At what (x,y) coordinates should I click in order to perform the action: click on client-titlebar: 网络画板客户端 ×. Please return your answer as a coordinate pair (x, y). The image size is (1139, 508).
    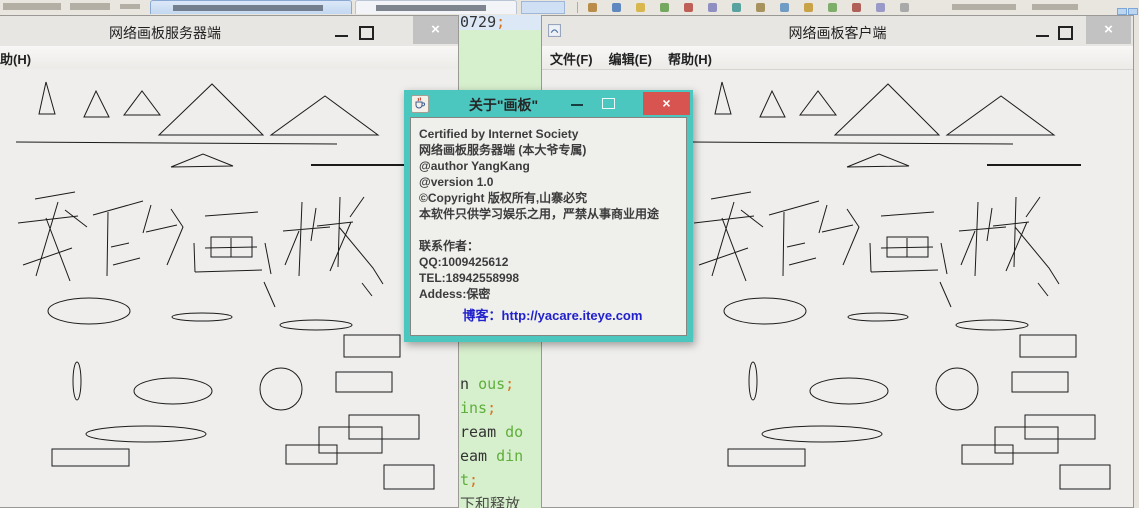
    Looking at the image, I should click on (837, 31).